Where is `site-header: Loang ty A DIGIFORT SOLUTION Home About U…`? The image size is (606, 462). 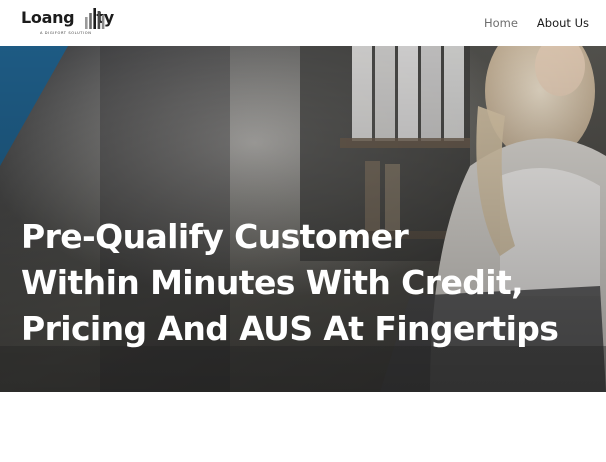
site-header: Loang ty A DIGIFORT SOLUTION Home About U… is located at coordinates (303, 23).